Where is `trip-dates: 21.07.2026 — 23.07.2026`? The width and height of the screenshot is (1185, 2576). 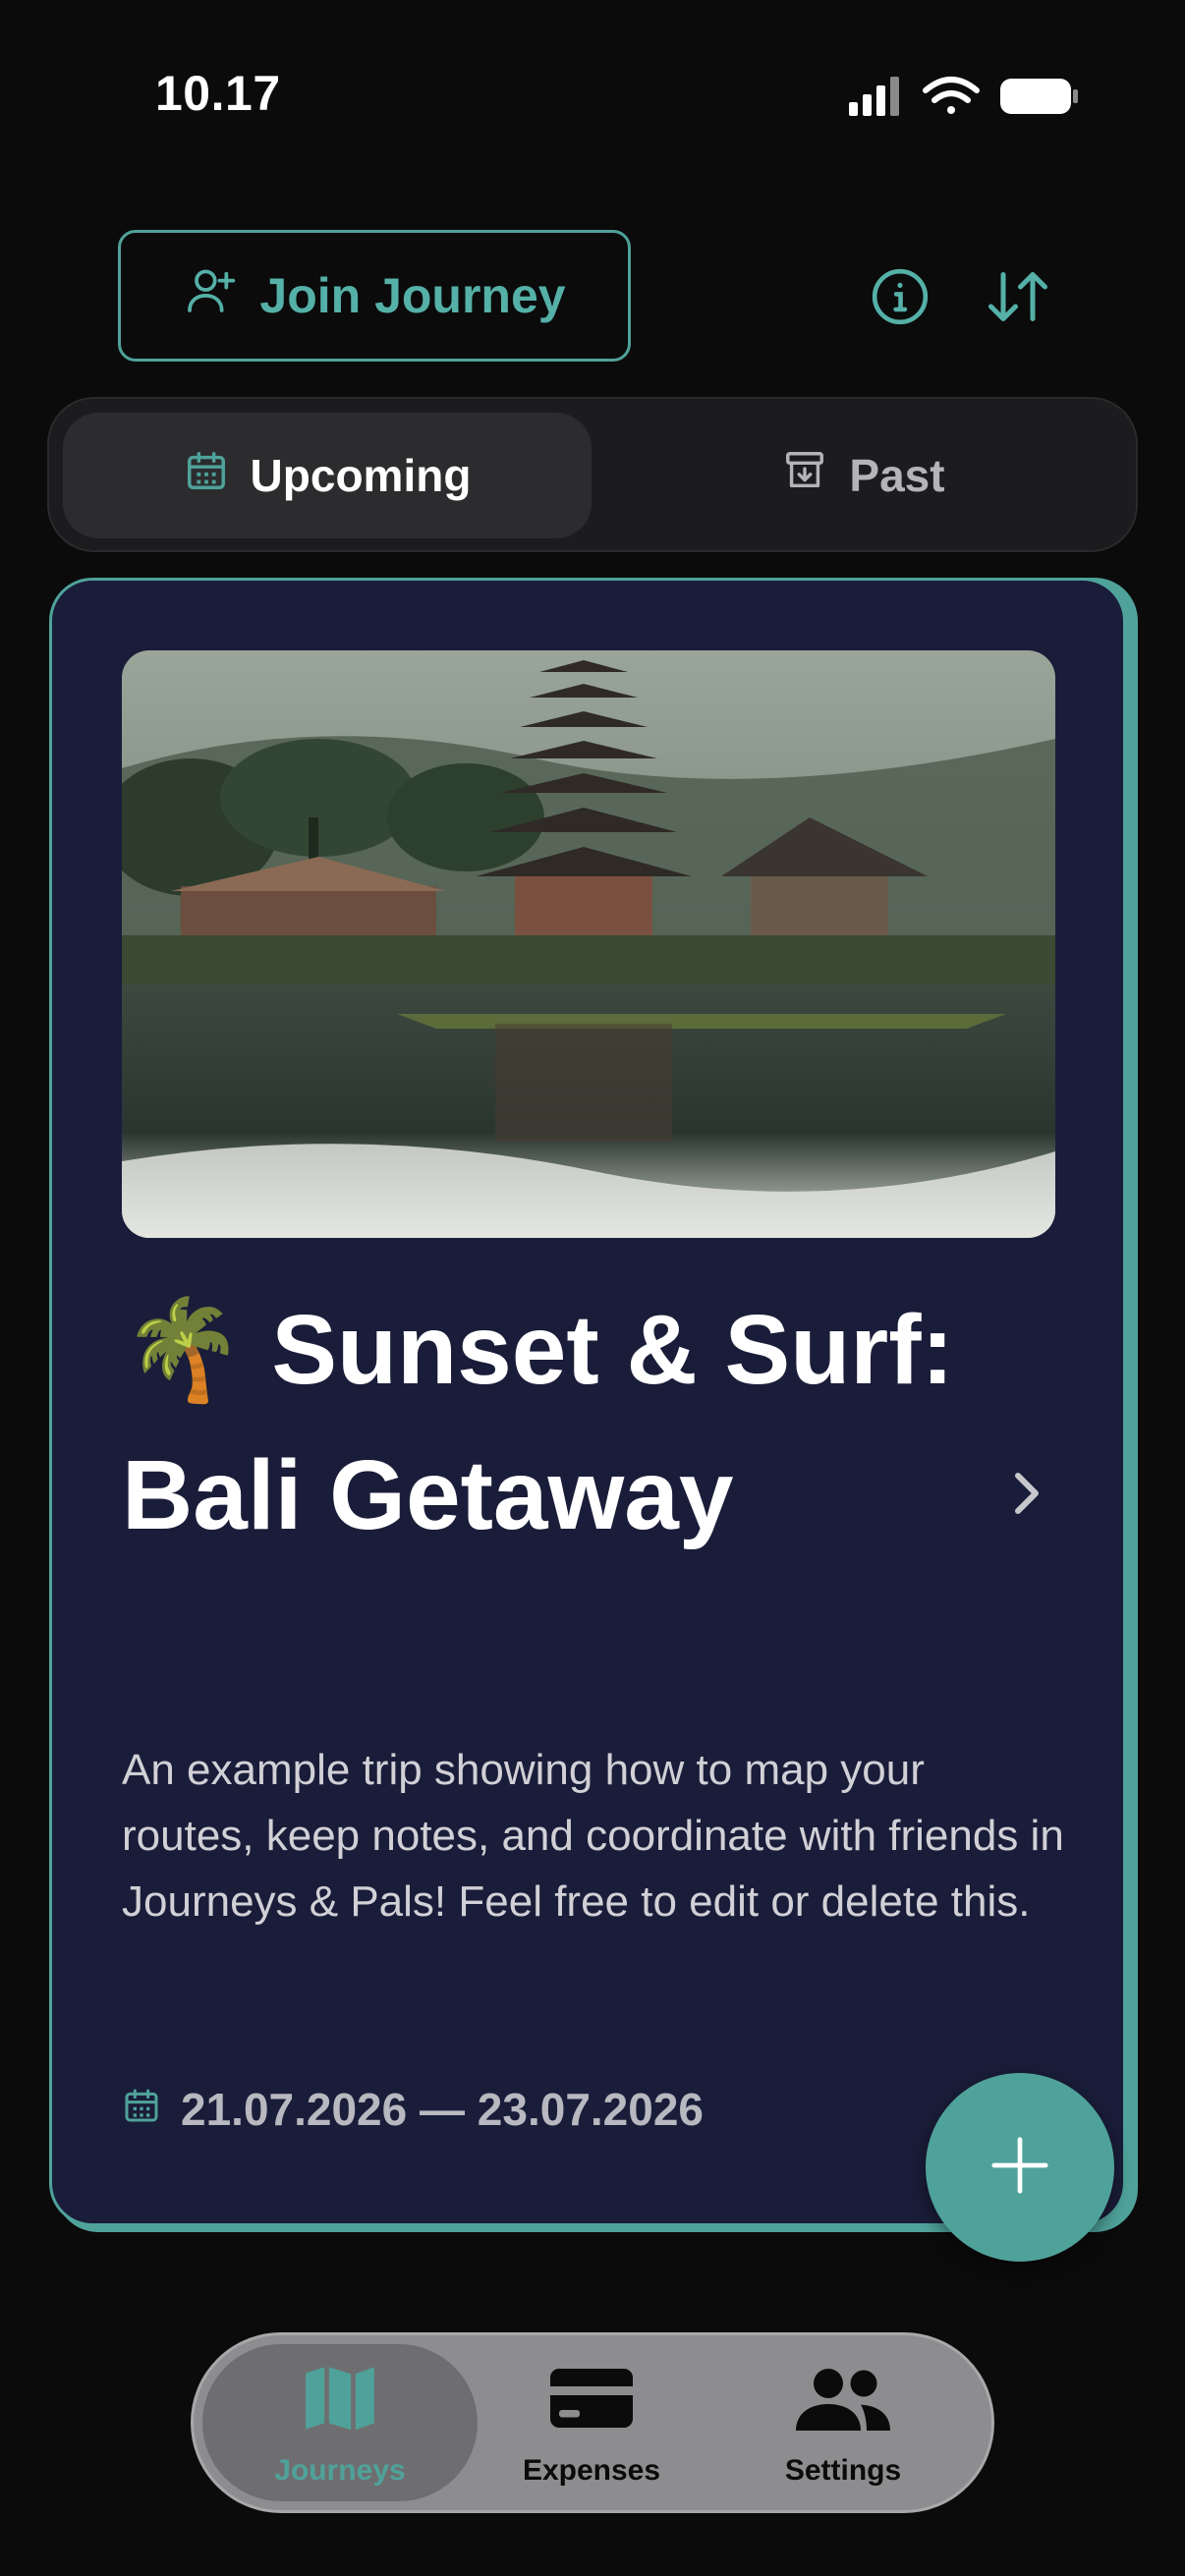 trip-dates: 21.07.2026 — 23.07.2026 is located at coordinates (413, 2109).